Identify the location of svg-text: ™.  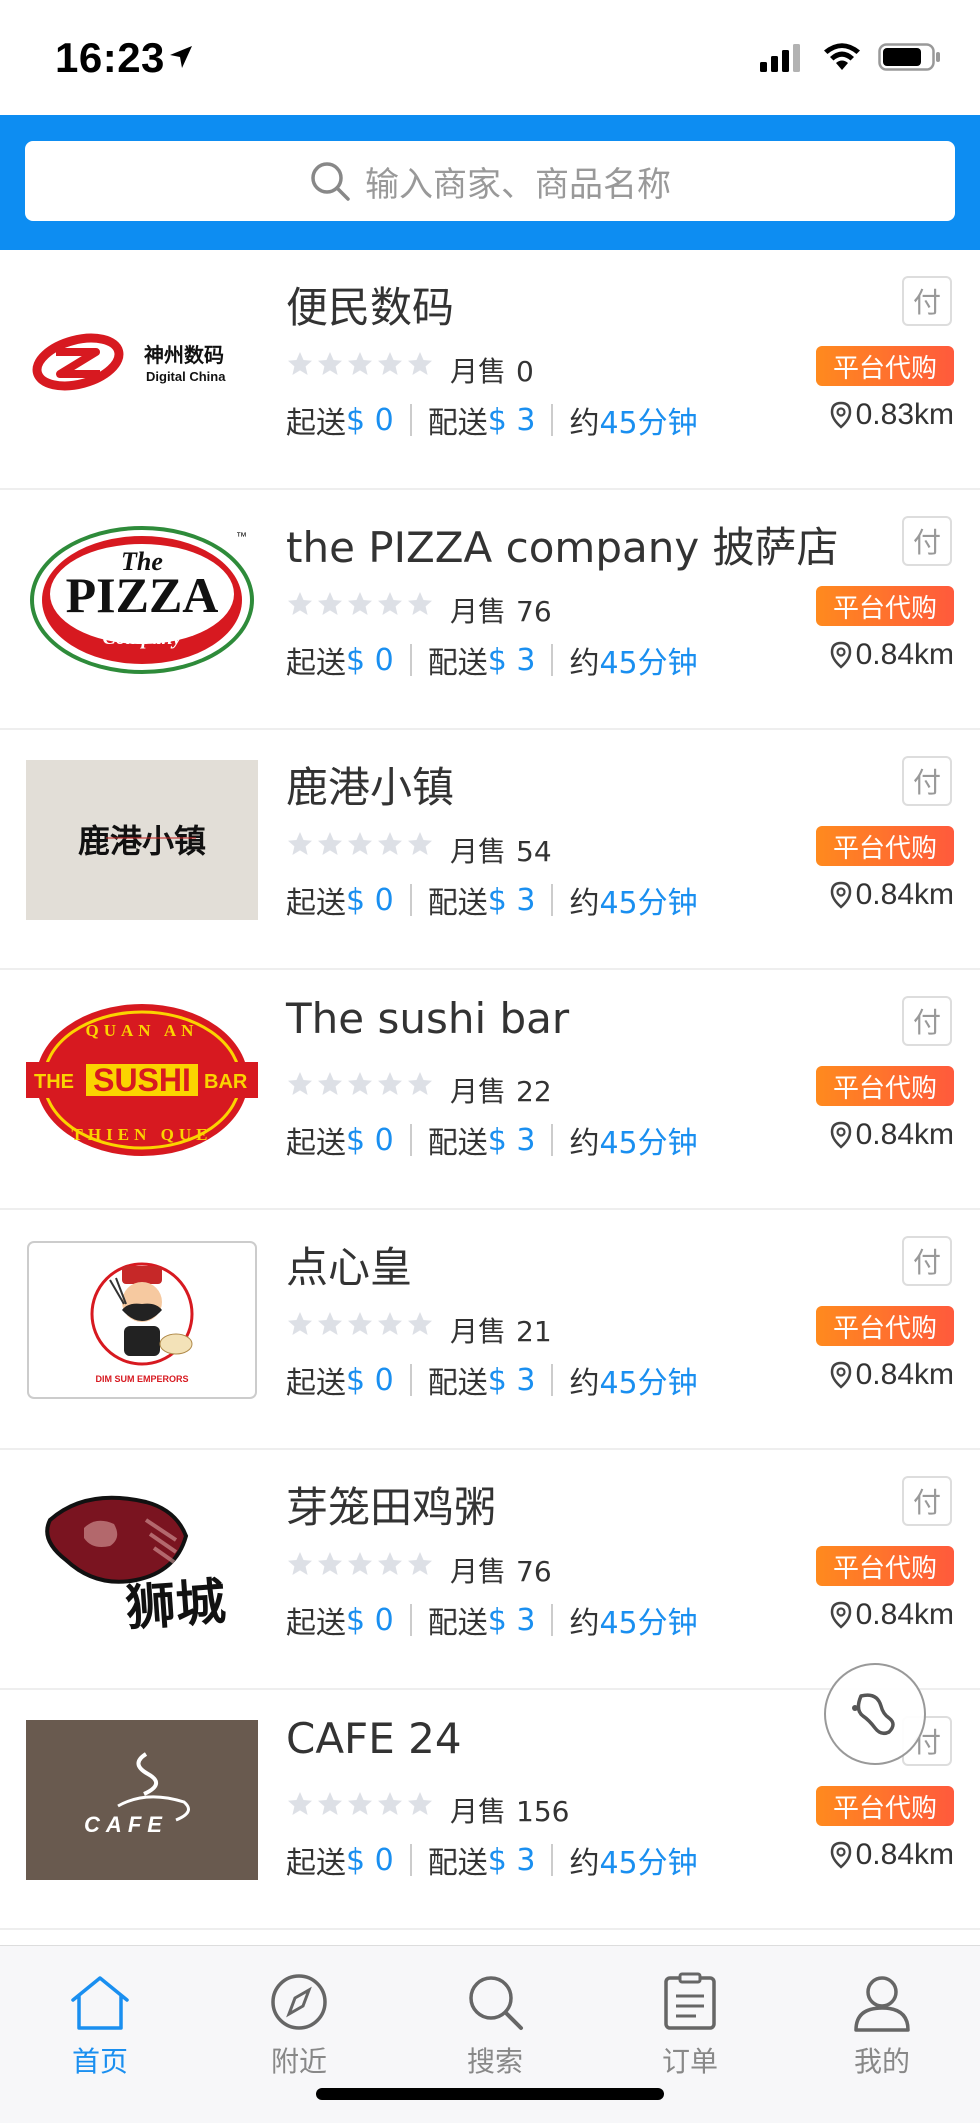
(241, 537).